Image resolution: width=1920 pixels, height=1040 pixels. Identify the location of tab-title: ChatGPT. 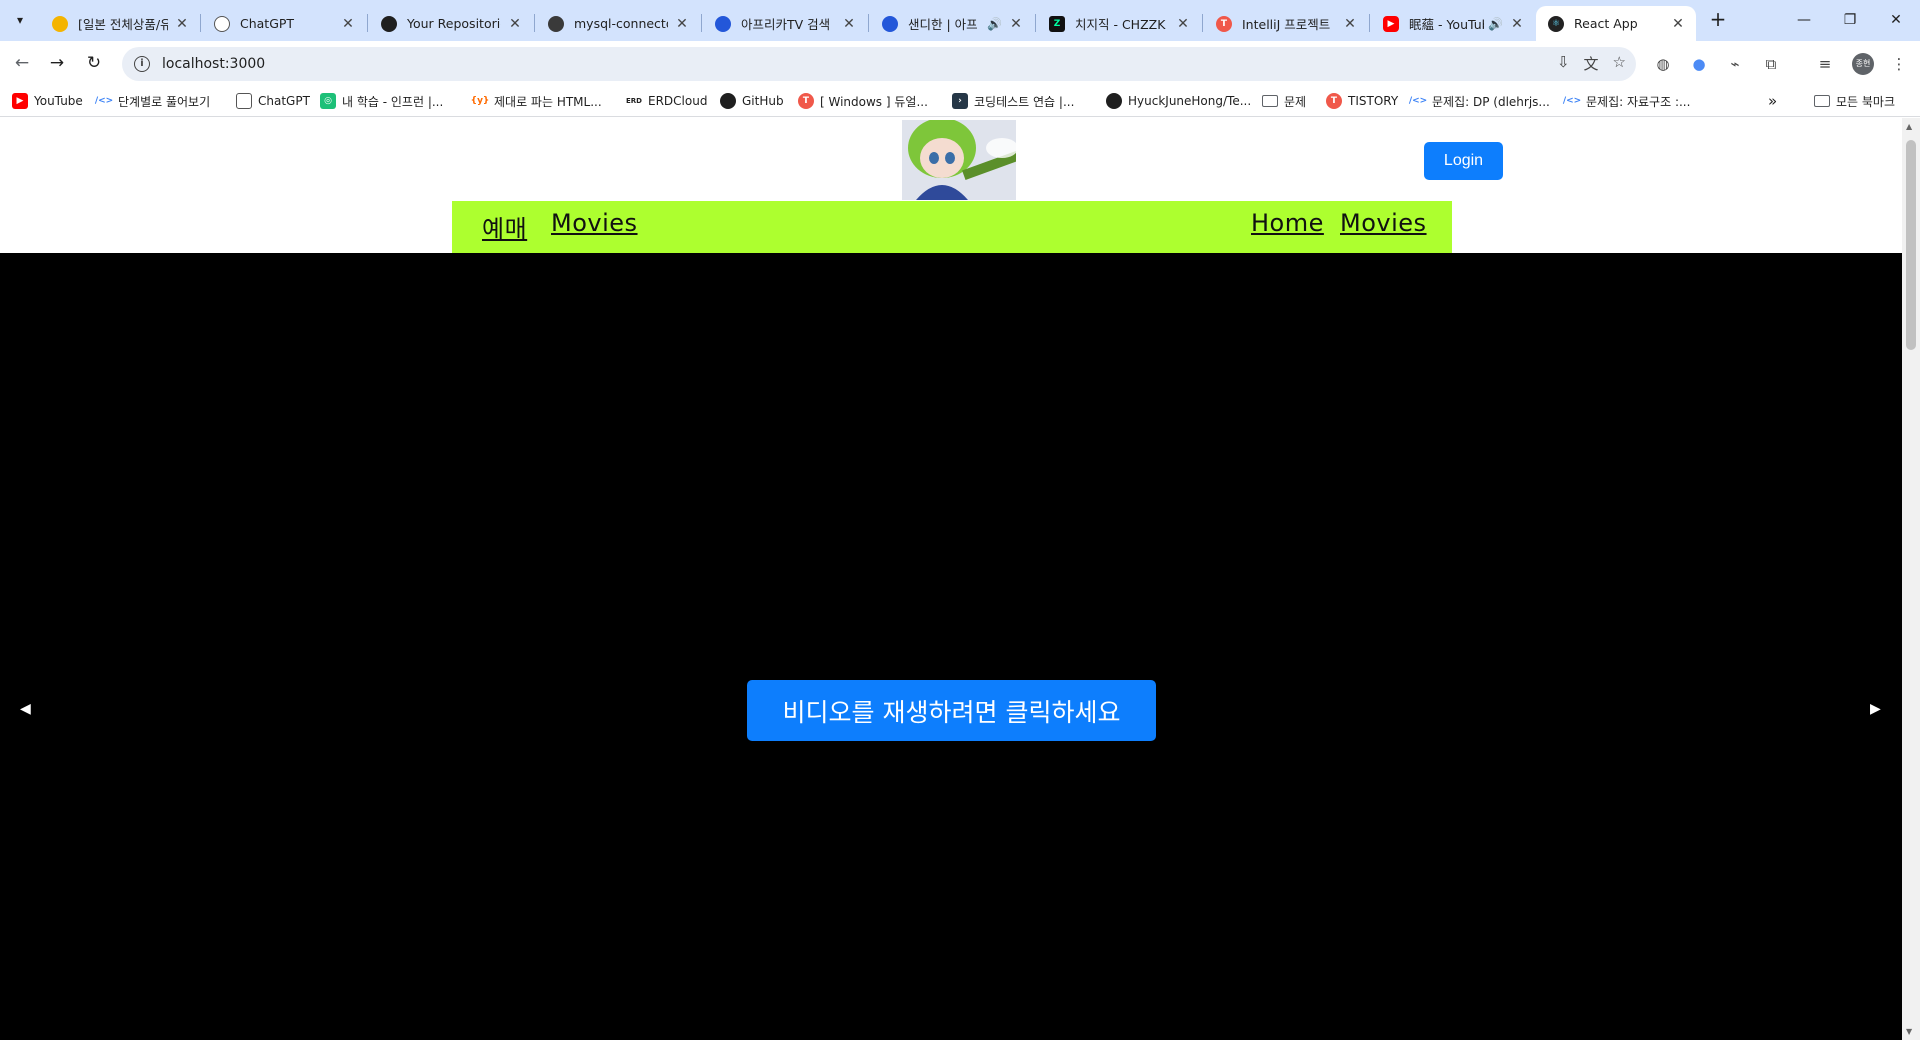
(267, 23).